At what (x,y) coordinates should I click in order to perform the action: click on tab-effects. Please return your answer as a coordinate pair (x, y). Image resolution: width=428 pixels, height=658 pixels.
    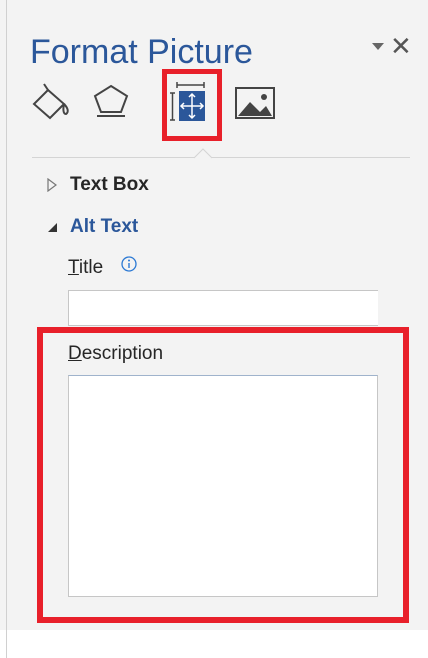
    Looking at the image, I should click on (115, 109).